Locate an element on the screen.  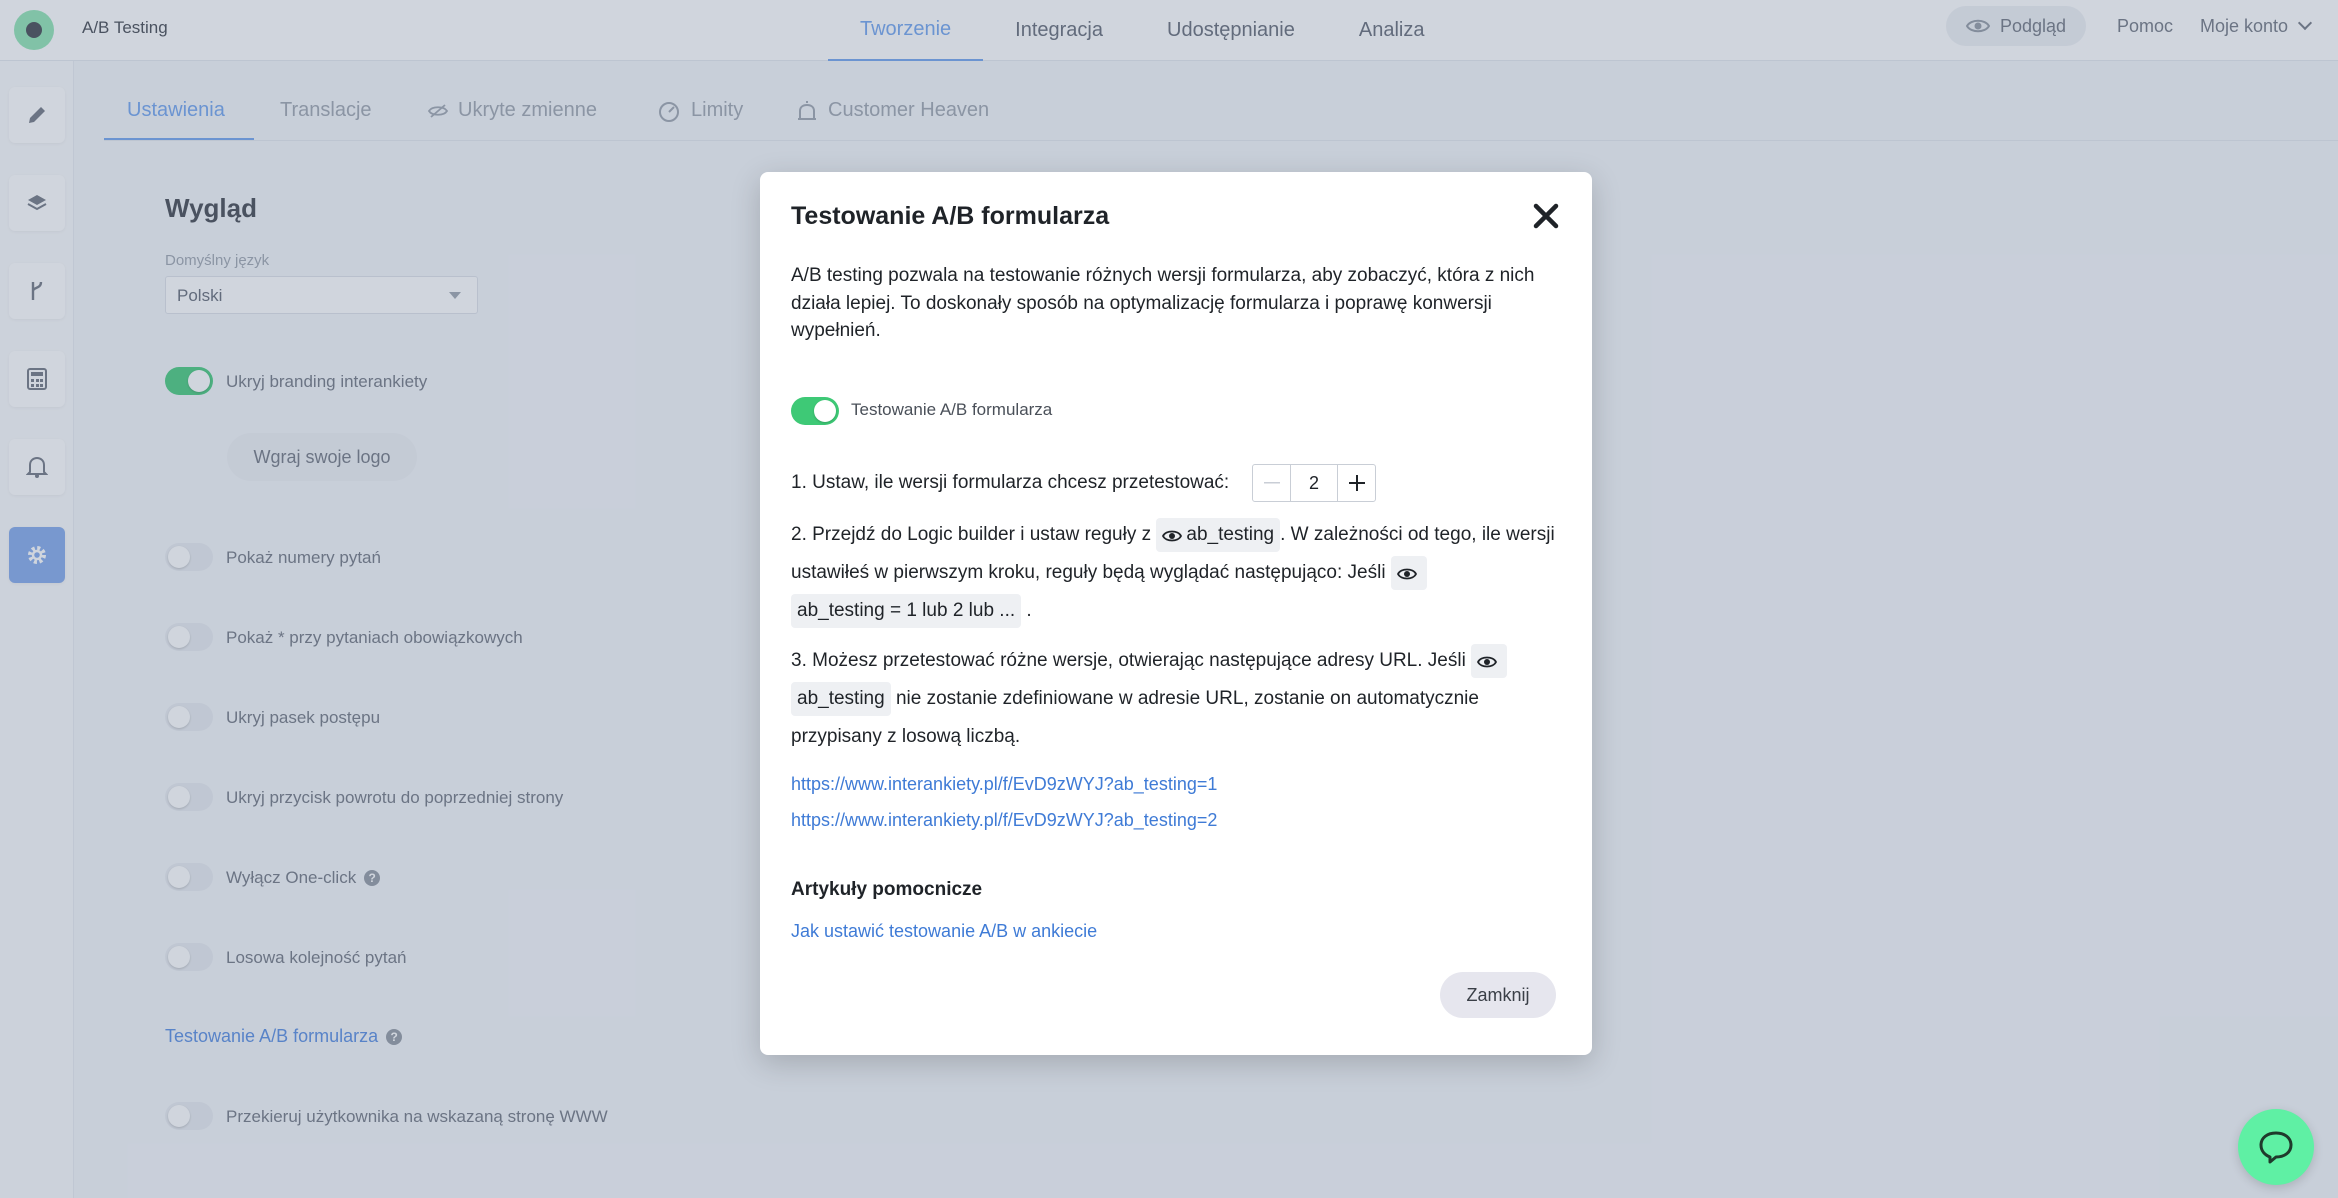
variable-chip: ab_testing is located at coordinates (1218, 535).